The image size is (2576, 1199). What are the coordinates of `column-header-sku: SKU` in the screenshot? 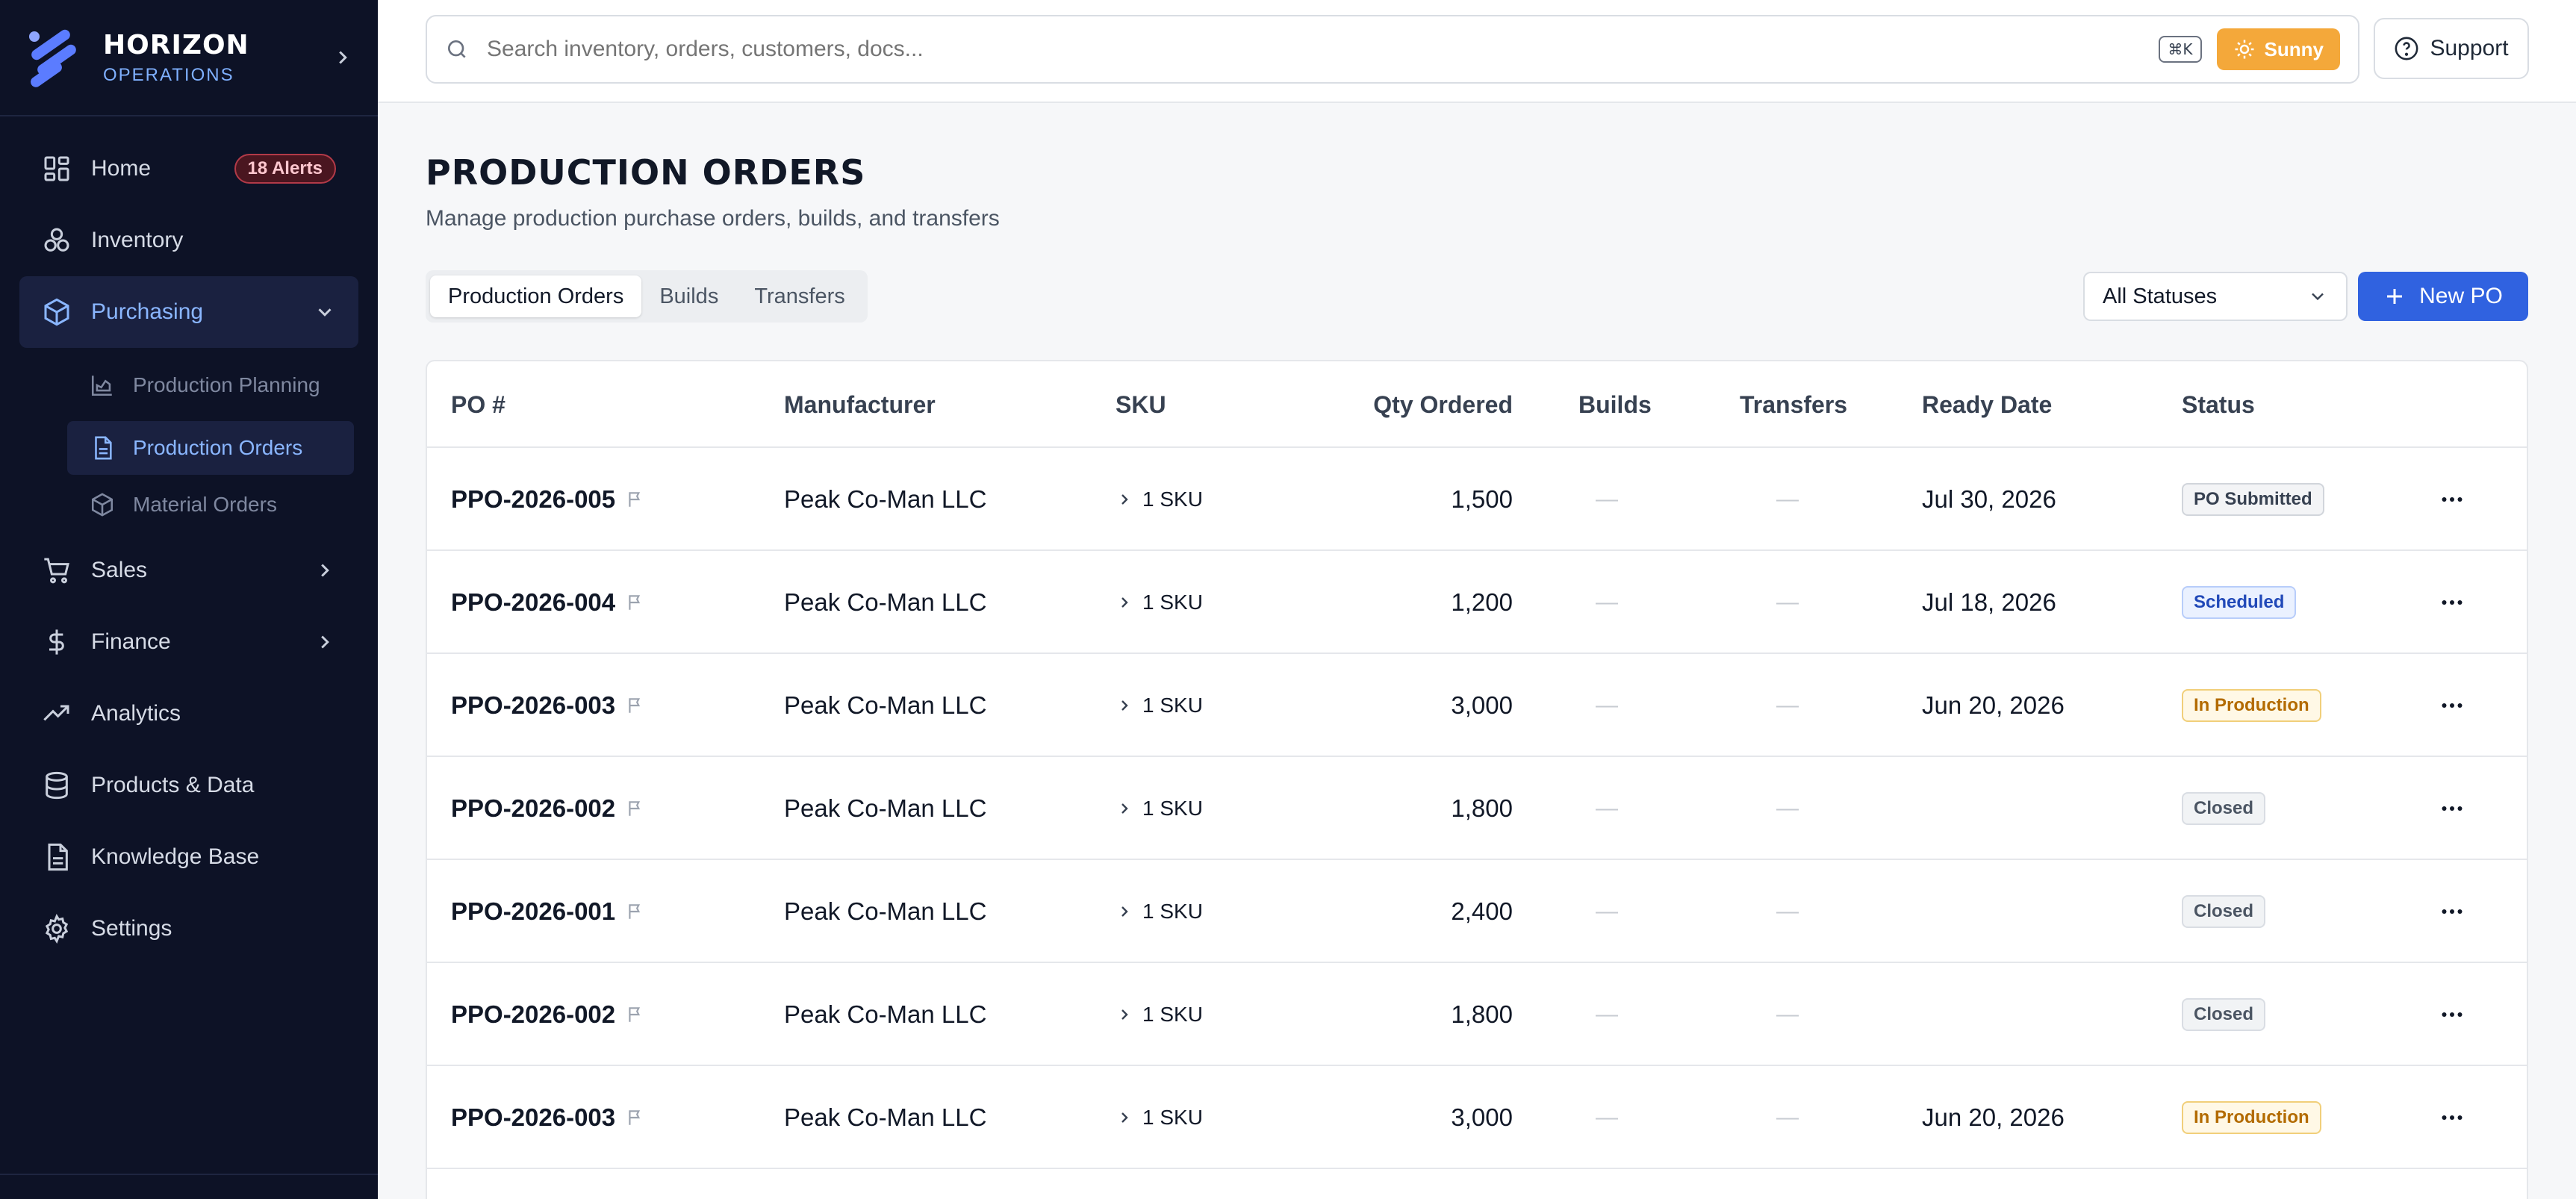 It's located at (1141, 404).